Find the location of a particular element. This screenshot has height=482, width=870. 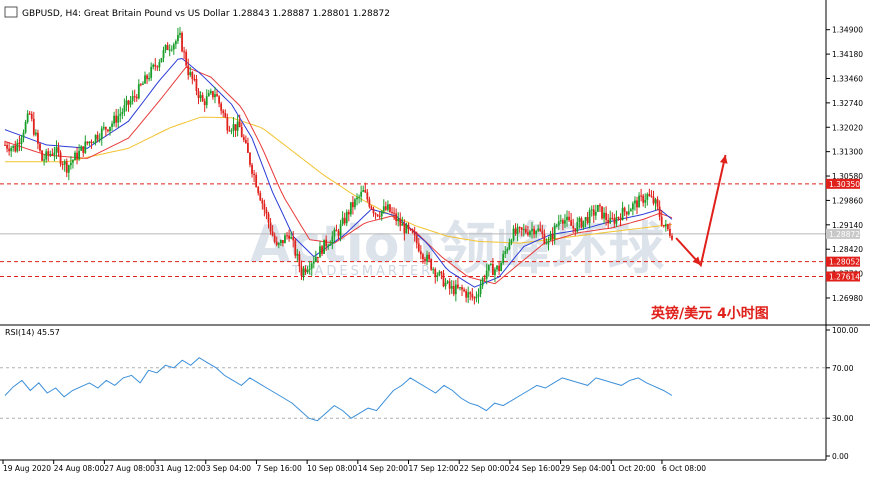

time-tick-label: 1 Oct 20:00 is located at coordinates (633, 468).